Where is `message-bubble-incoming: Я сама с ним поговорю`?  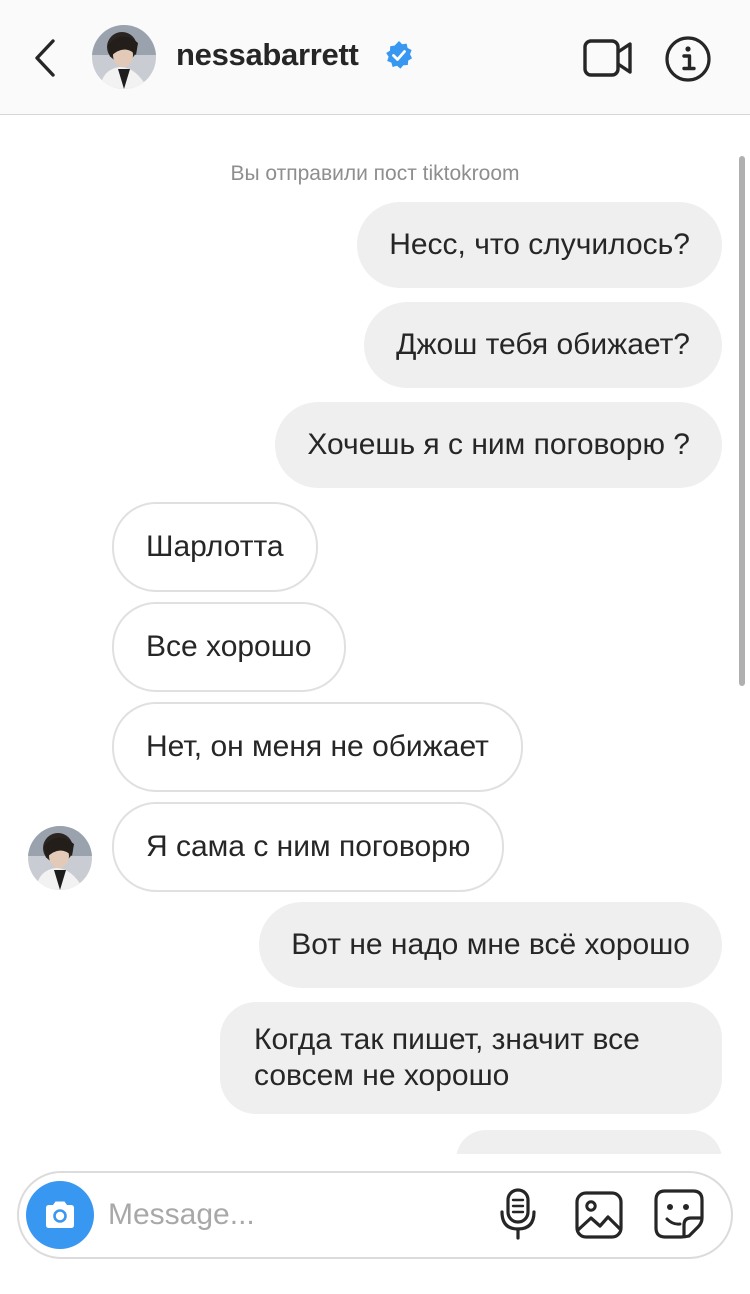
message-bubble-incoming: Я сама с ним поговорю is located at coordinates (308, 847).